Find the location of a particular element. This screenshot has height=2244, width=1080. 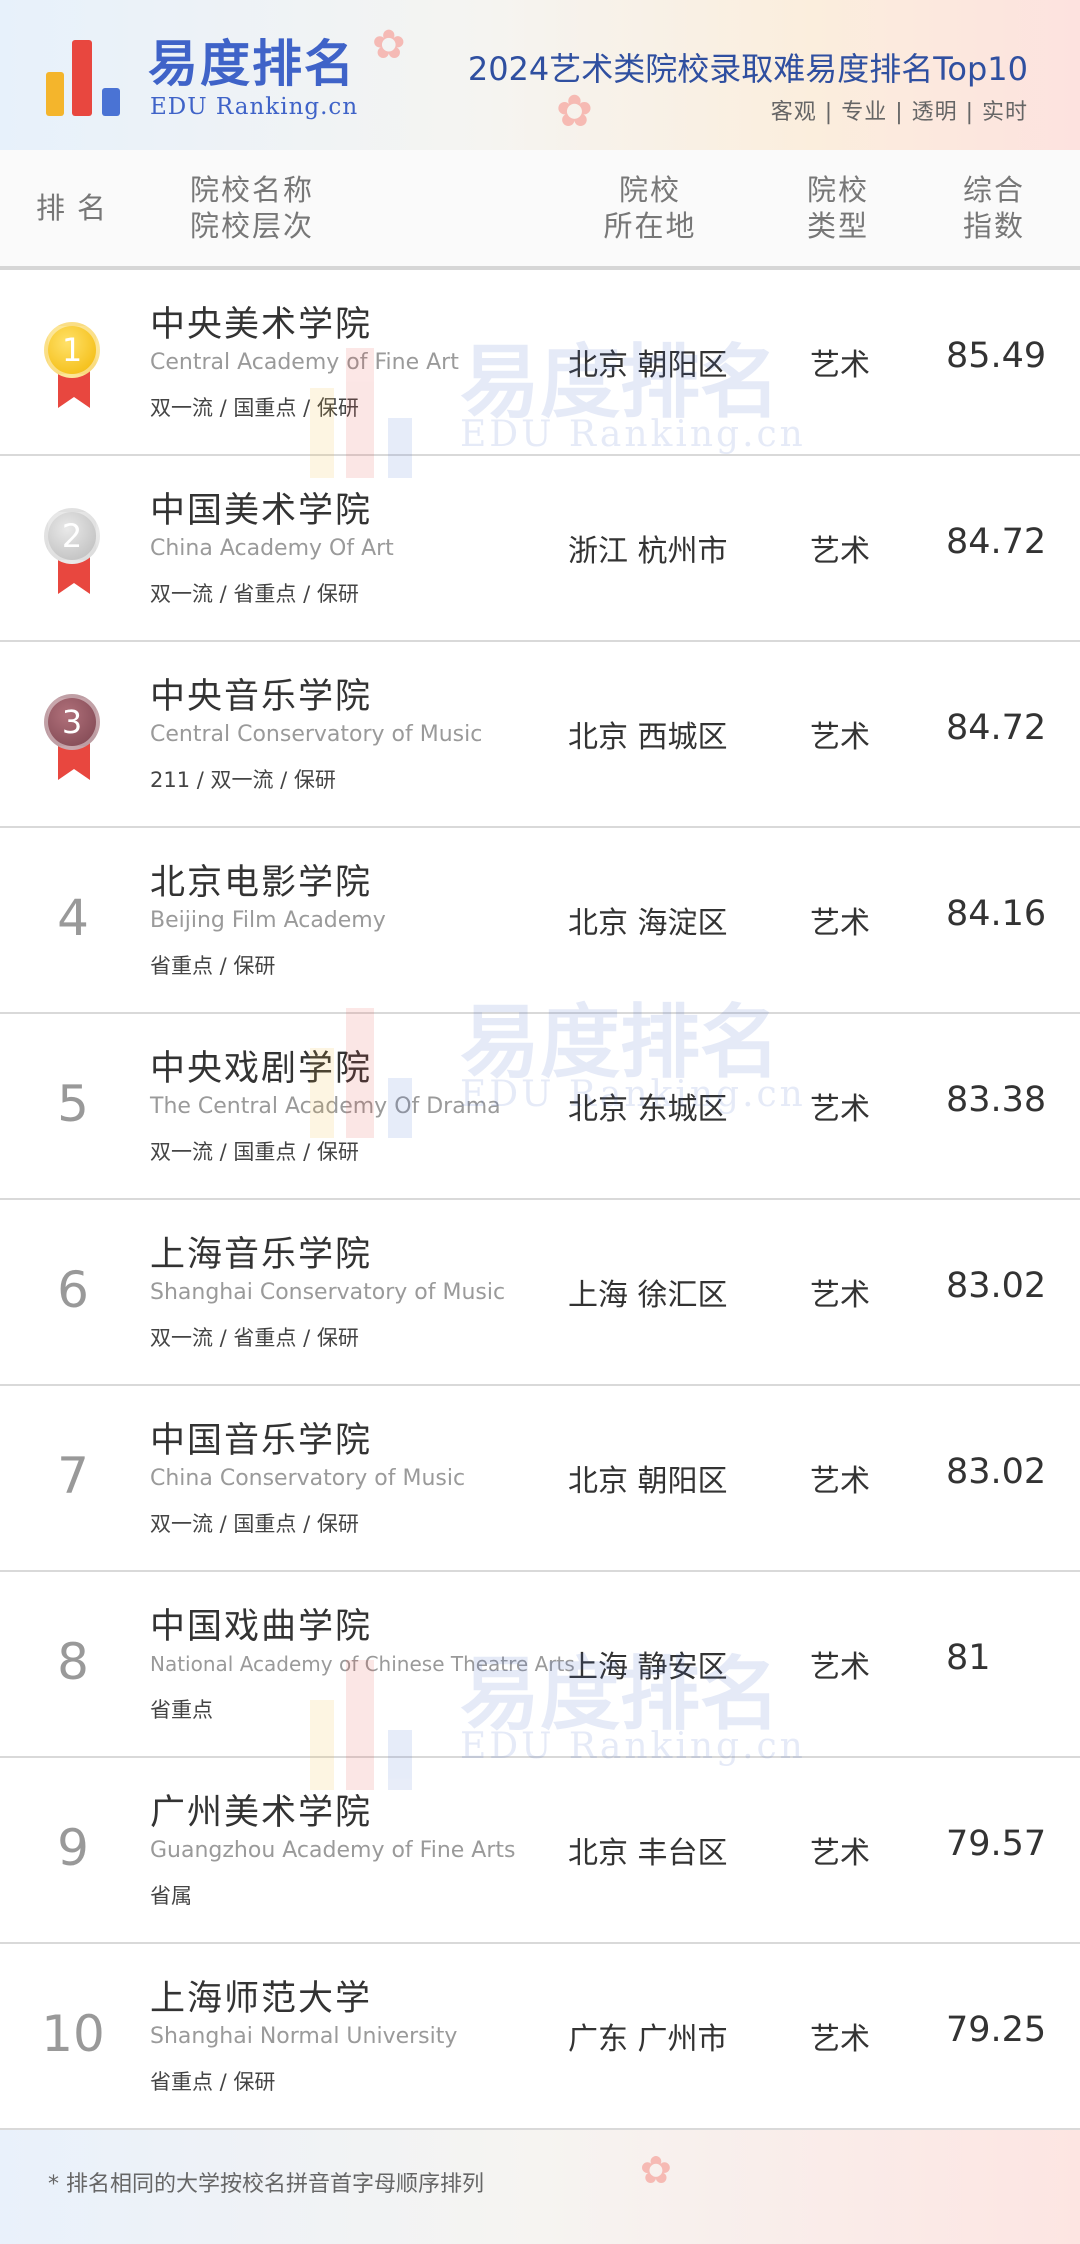

university-name: 北京电影学院 is located at coordinates (261, 883).